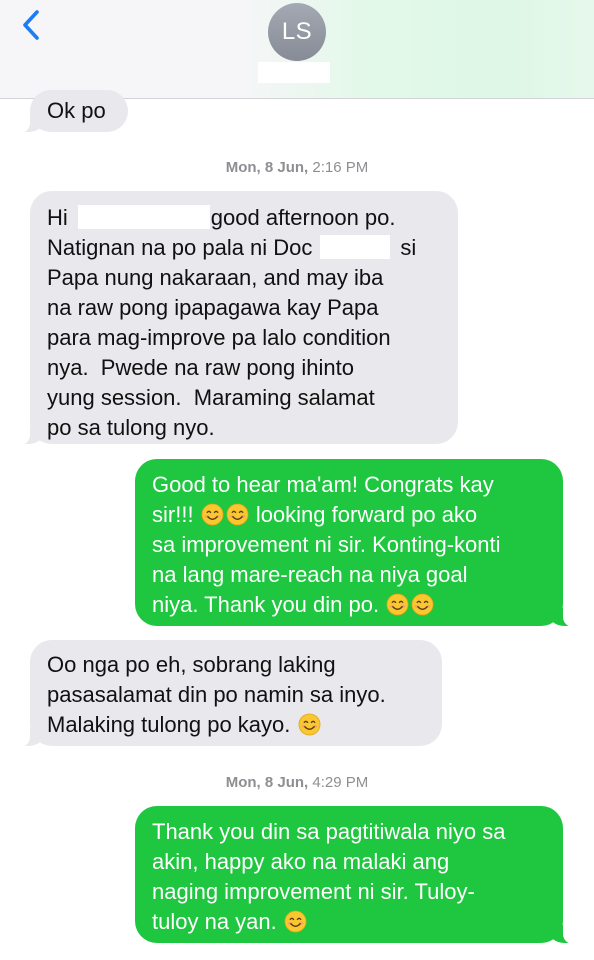 The image size is (594, 960). Describe the element at coordinates (191, 664) in the screenshot. I see `message-text: Oo nga po eh, sobrang laking` at that location.